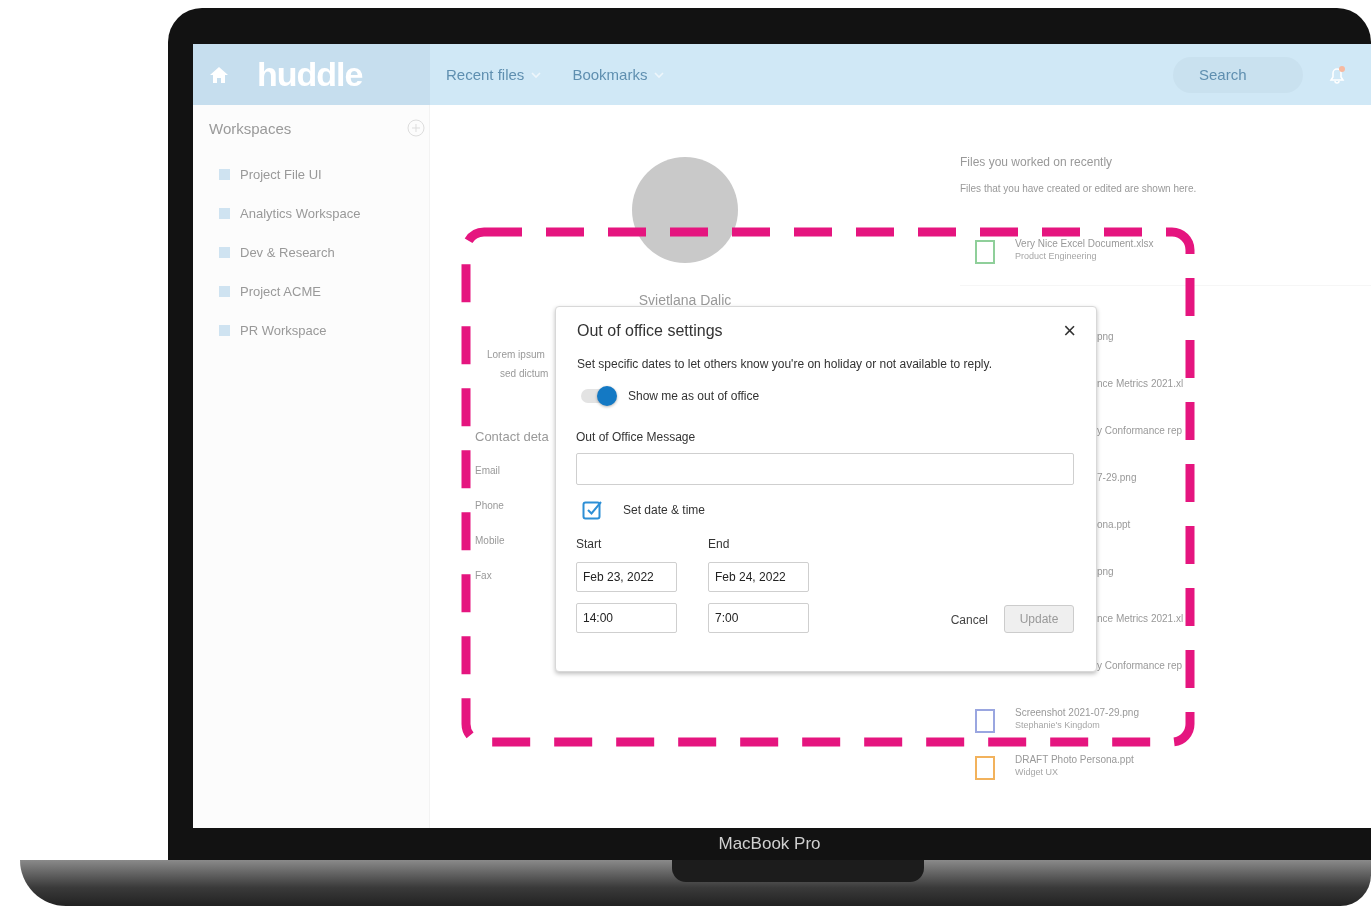 The width and height of the screenshot is (1371, 906). I want to click on field-label: Fax, so click(483, 575).